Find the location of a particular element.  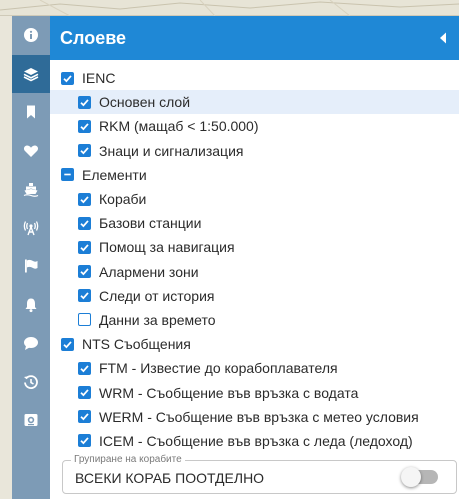

ship-icon is located at coordinates (31, 189).